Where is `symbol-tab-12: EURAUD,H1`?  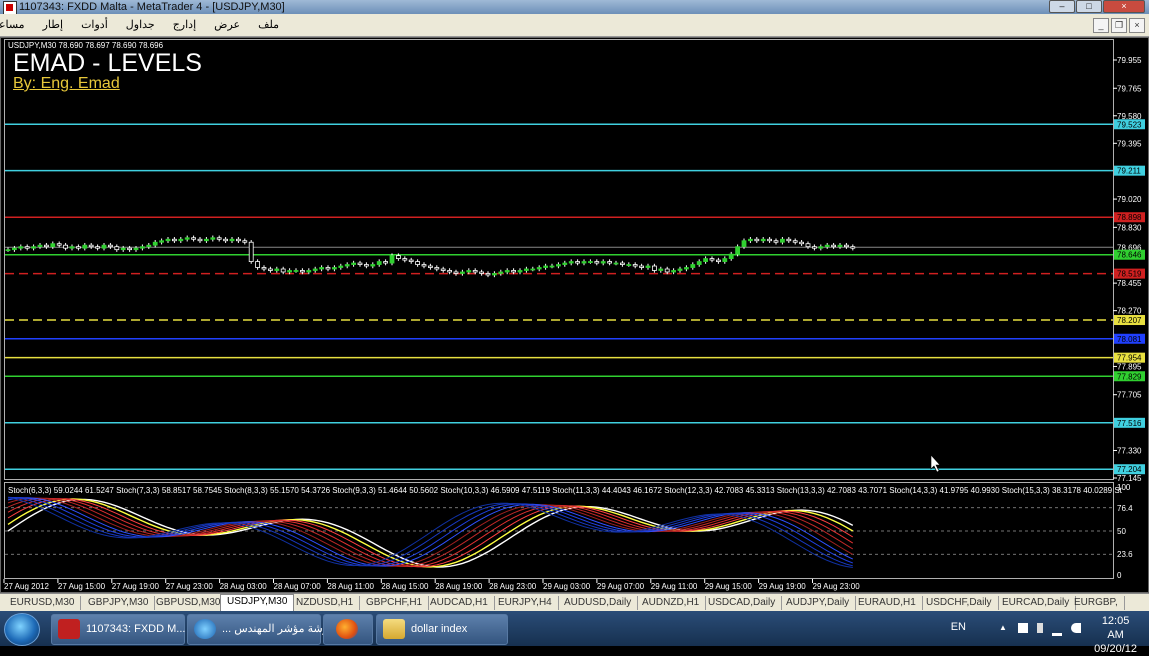 symbol-tab-12: EURAUD,H1 is located at coordinates (887, 603).